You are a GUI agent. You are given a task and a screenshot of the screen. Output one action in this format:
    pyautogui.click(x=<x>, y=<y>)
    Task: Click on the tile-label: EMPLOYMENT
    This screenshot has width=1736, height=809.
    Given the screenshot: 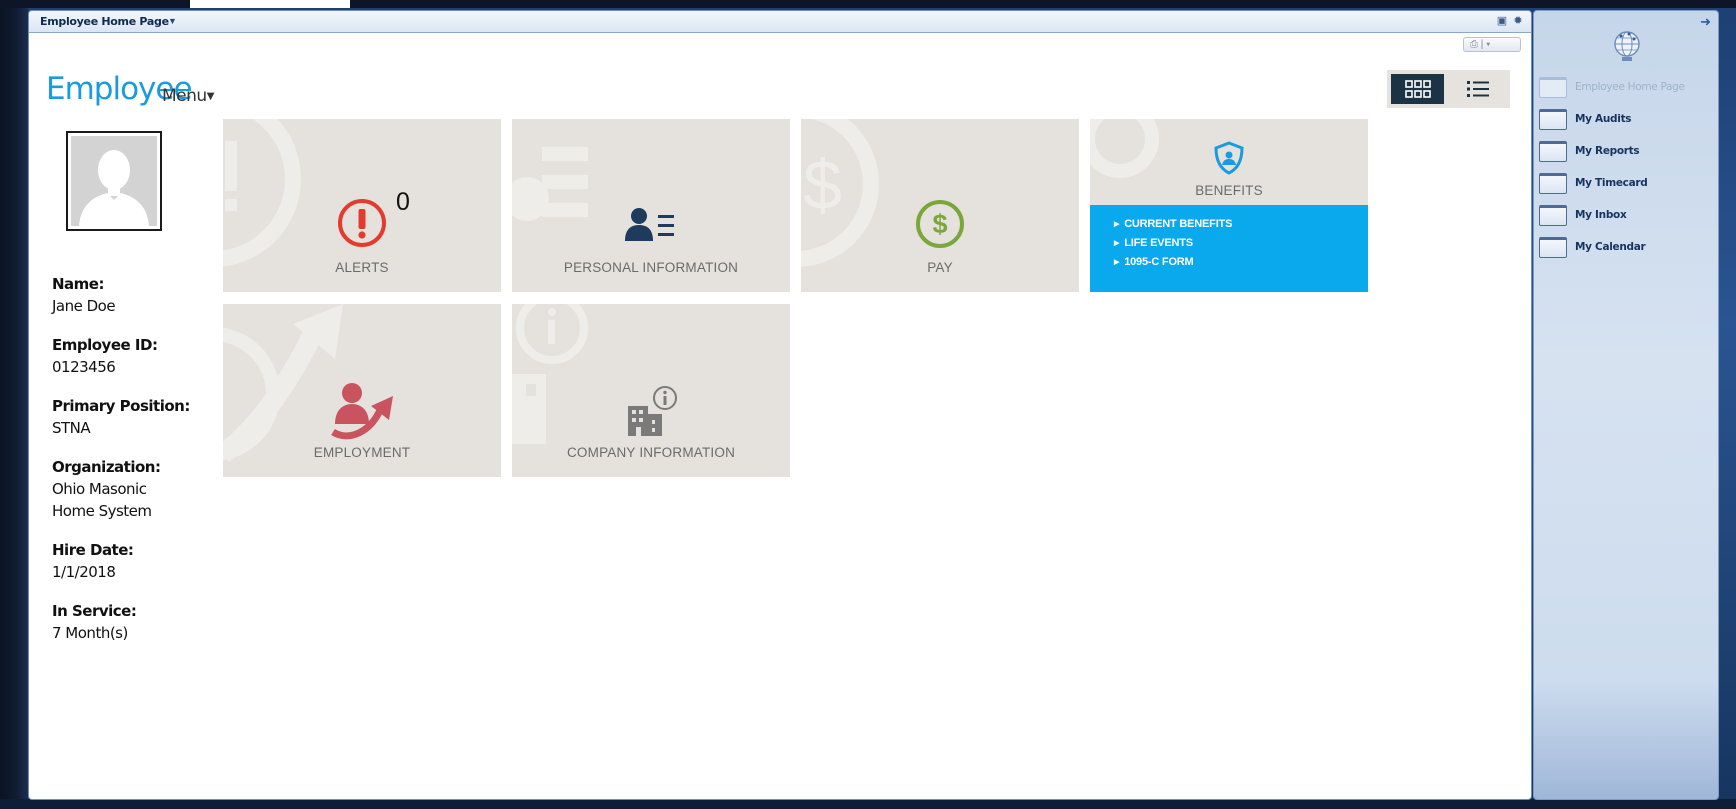 What is the action you would take?
    pyautogui.click(x=362, y=452)
    